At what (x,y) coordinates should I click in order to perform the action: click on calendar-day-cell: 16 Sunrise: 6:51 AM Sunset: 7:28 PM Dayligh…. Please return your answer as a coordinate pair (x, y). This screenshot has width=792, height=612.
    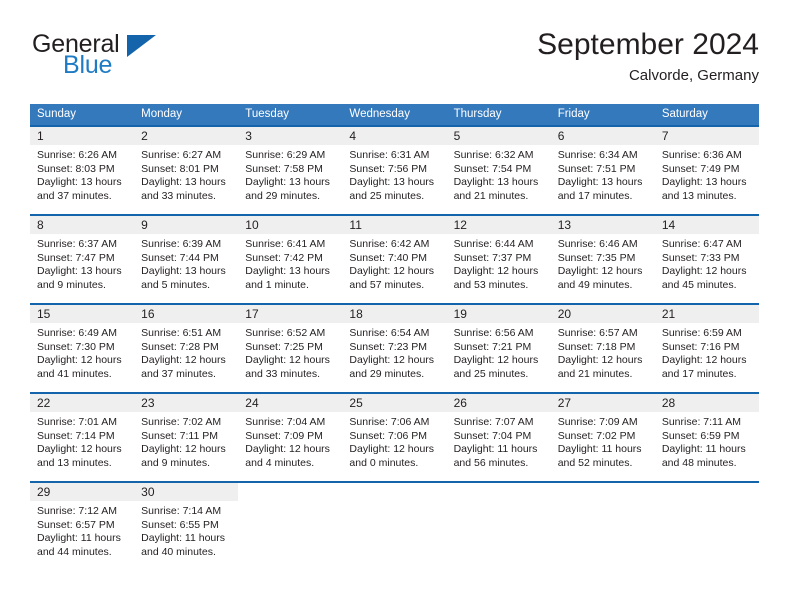
    Looking at the image, I should click on (186, 348).